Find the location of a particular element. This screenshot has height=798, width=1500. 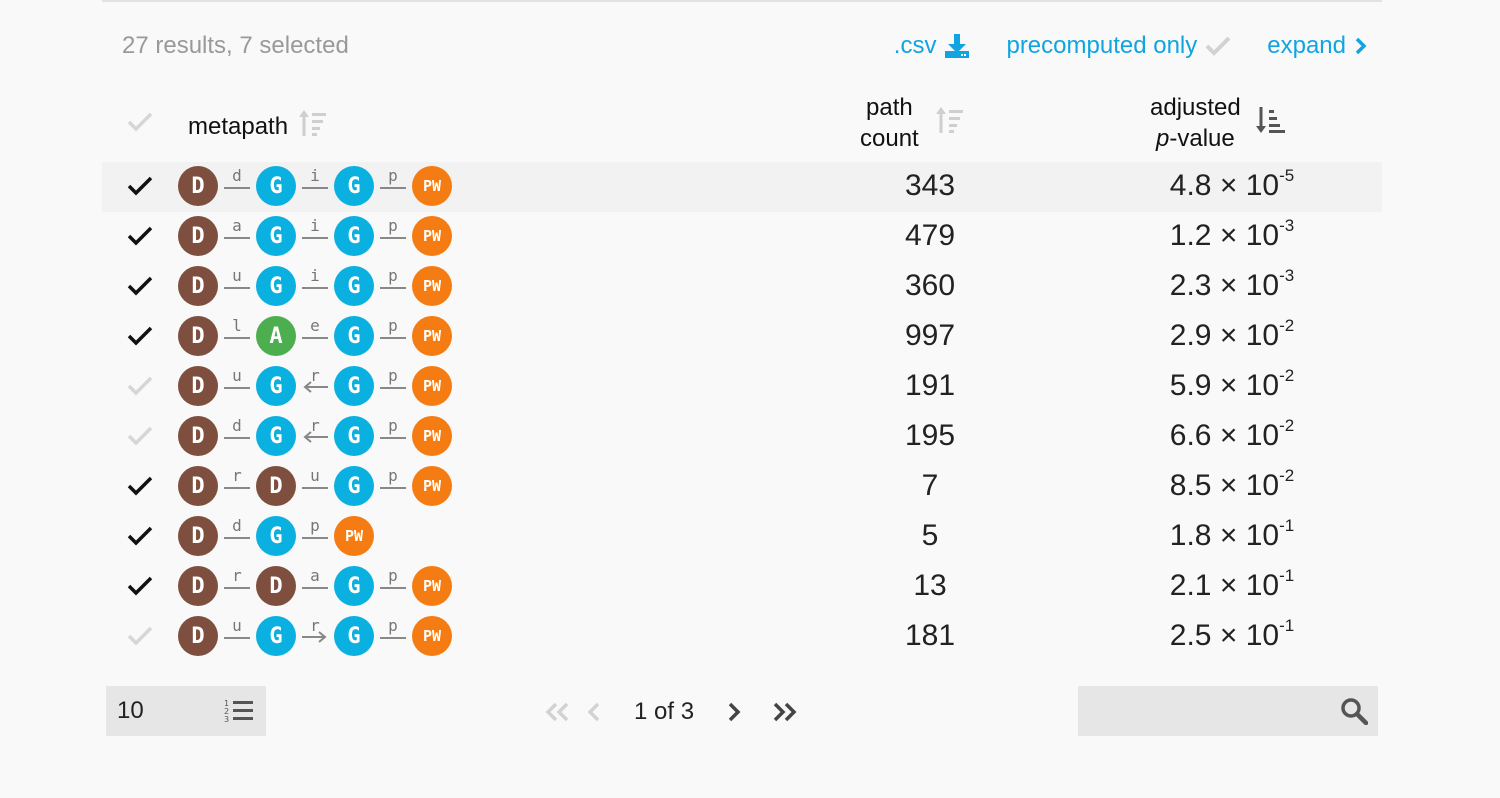

download-icon is located at coordinates (957, 46).